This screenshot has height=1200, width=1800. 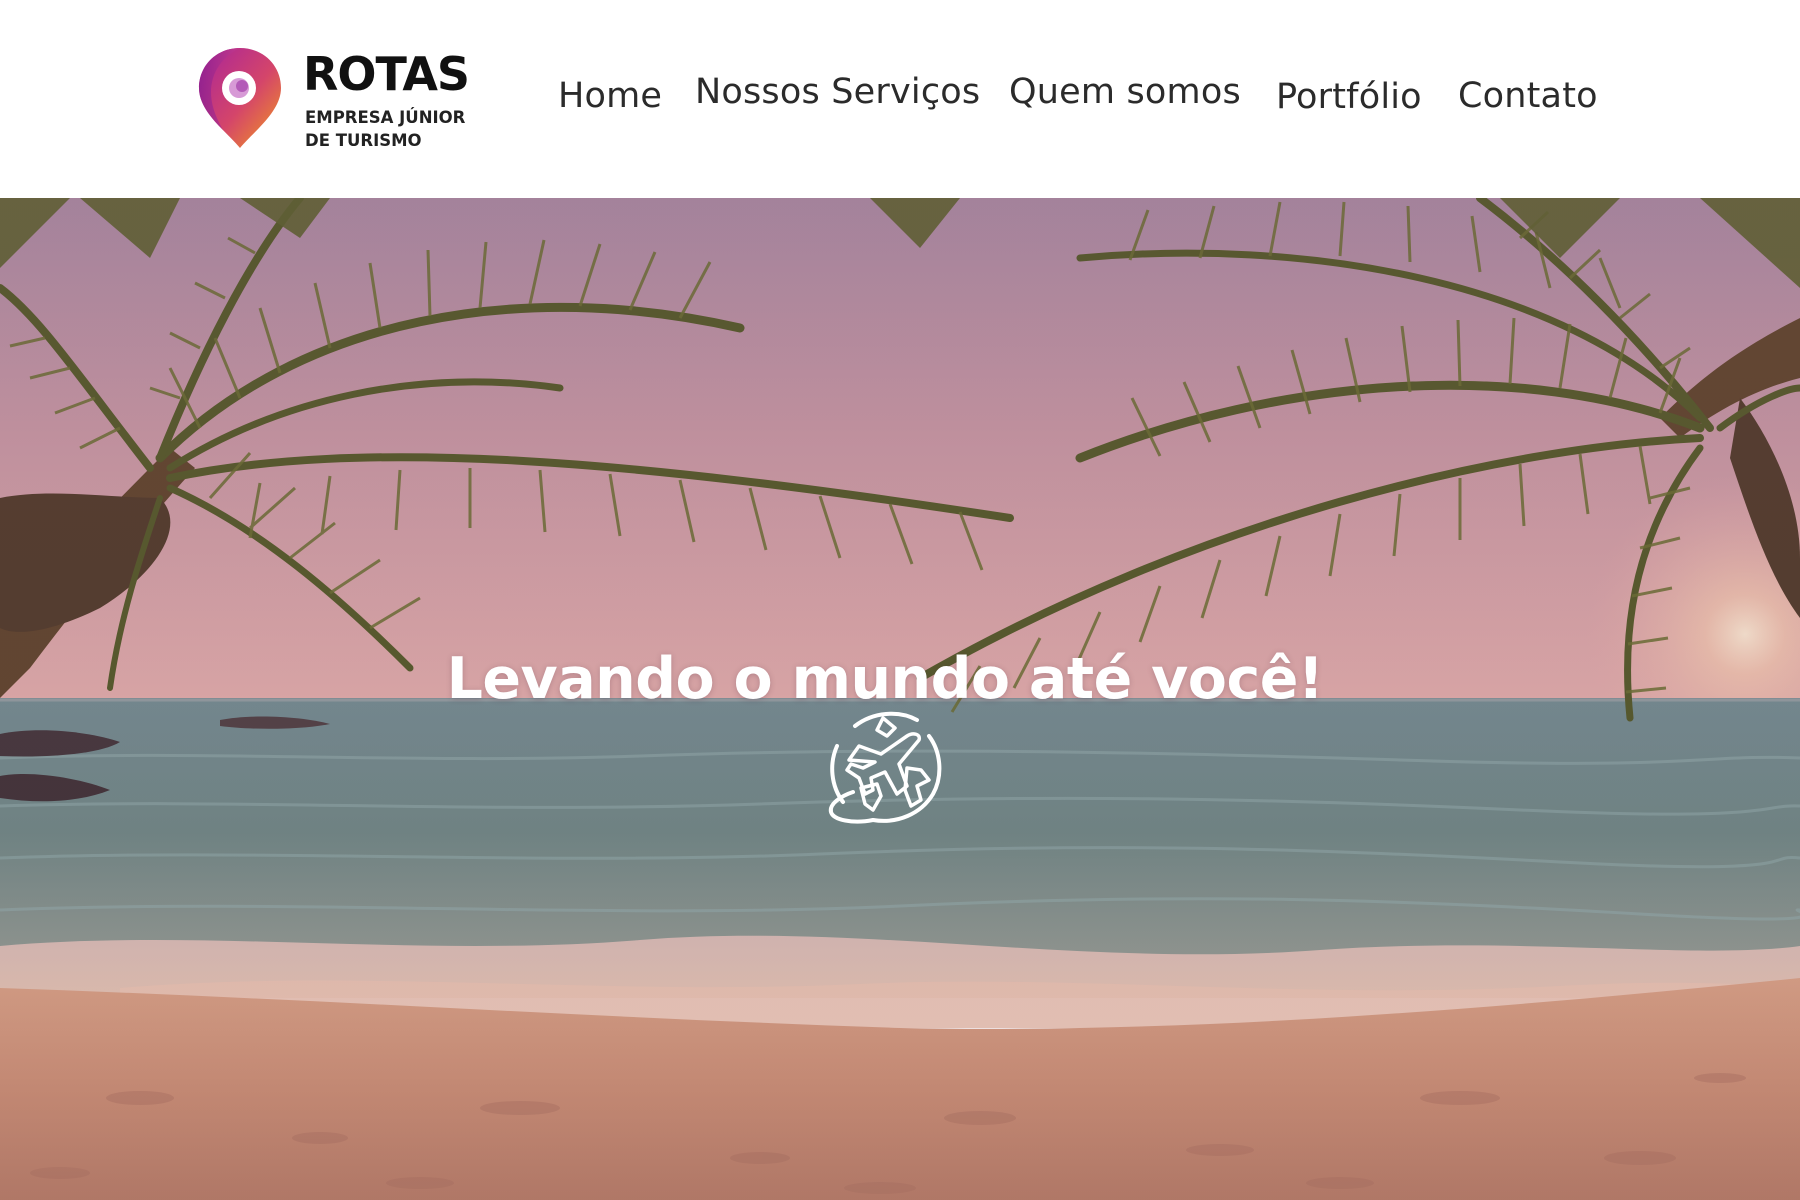 What do you see at coordinates (885, 767) in the screenshot?
I see `globe-airplane-icon` at bounding box center [885, 767].